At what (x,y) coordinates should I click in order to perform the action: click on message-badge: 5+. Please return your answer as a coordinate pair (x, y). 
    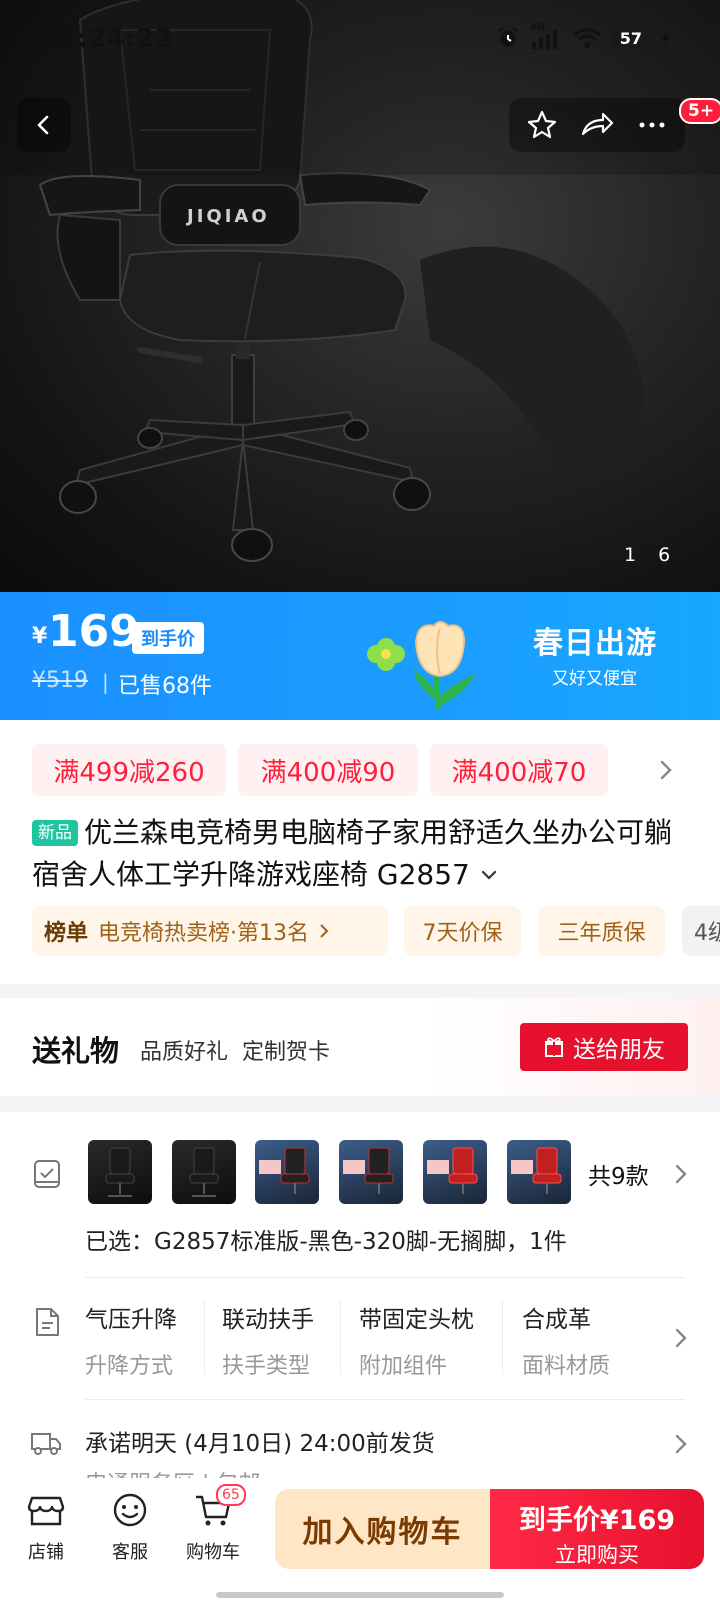
    Looking at the image, I should click on (699, 111).